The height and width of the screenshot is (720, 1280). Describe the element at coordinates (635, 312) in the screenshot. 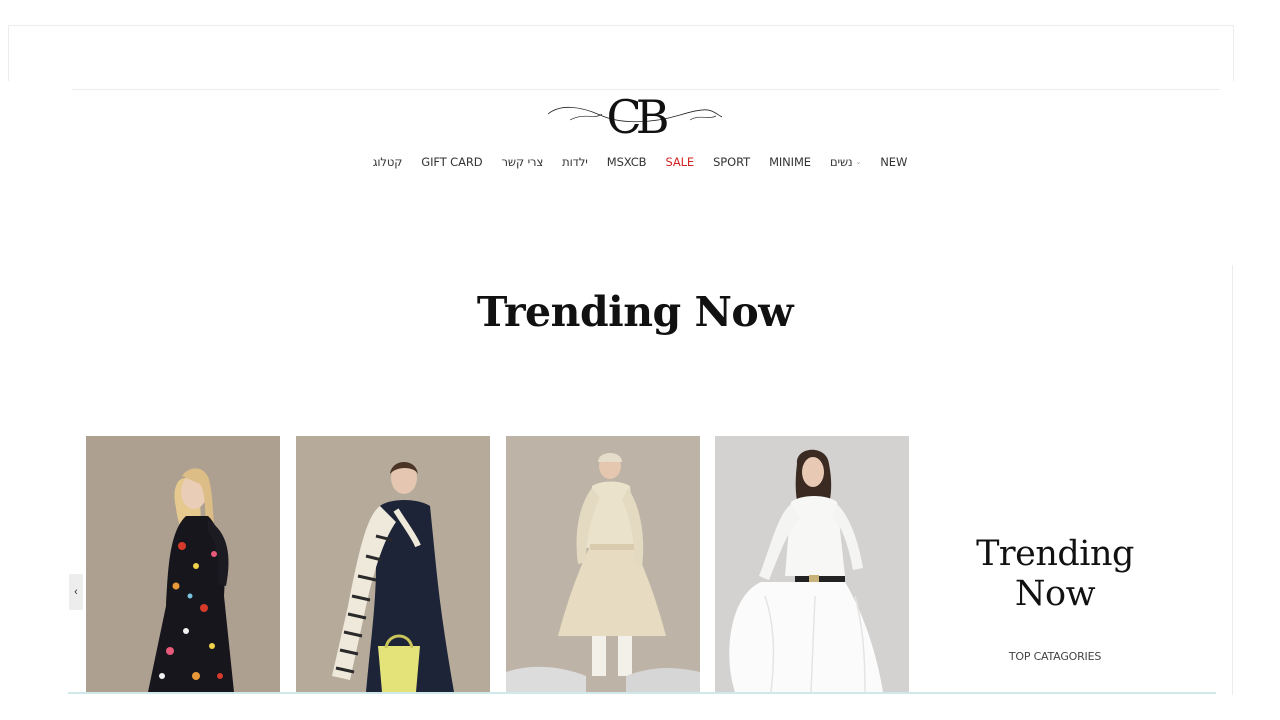

I see `section-heading: Trending Now` at that location.